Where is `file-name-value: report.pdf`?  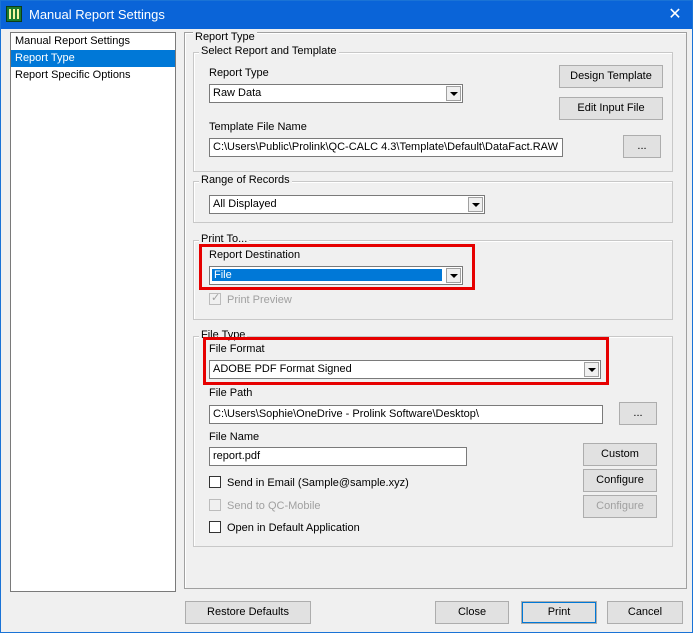
file-name-value: report.pdf is located at coordinates (237, 456).